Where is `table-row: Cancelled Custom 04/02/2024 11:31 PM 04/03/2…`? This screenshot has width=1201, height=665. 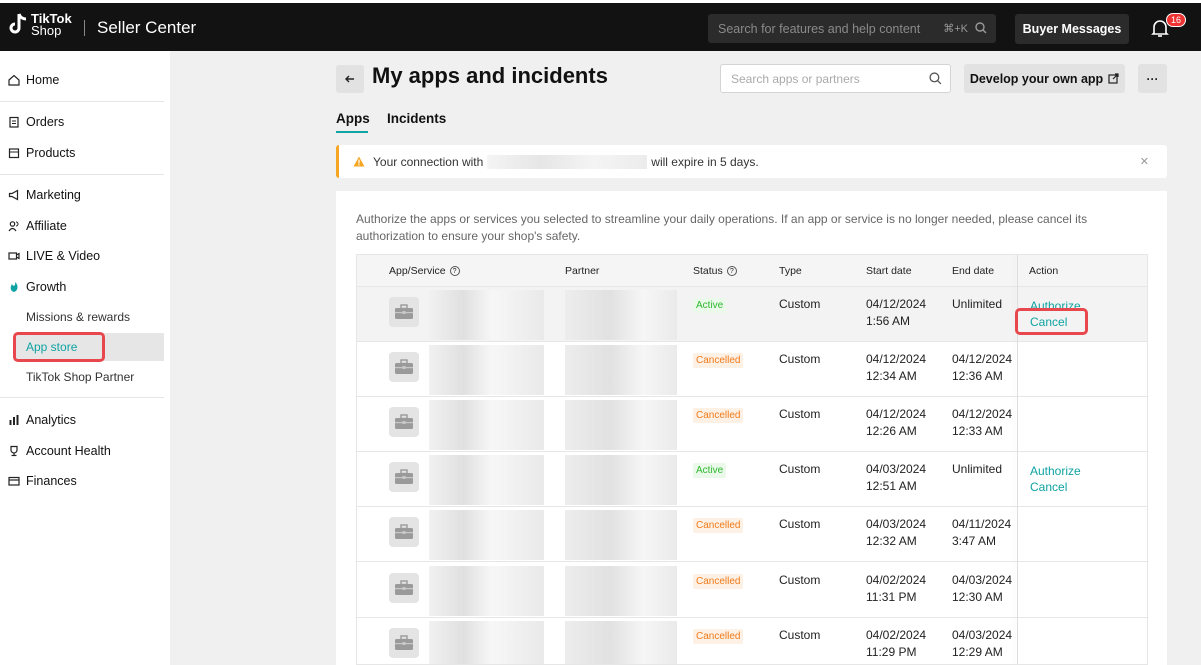 table-row: Cancelled Custom 04/02/2024 11:31 PM 04/03/2… is located at coordinates (752, 590).